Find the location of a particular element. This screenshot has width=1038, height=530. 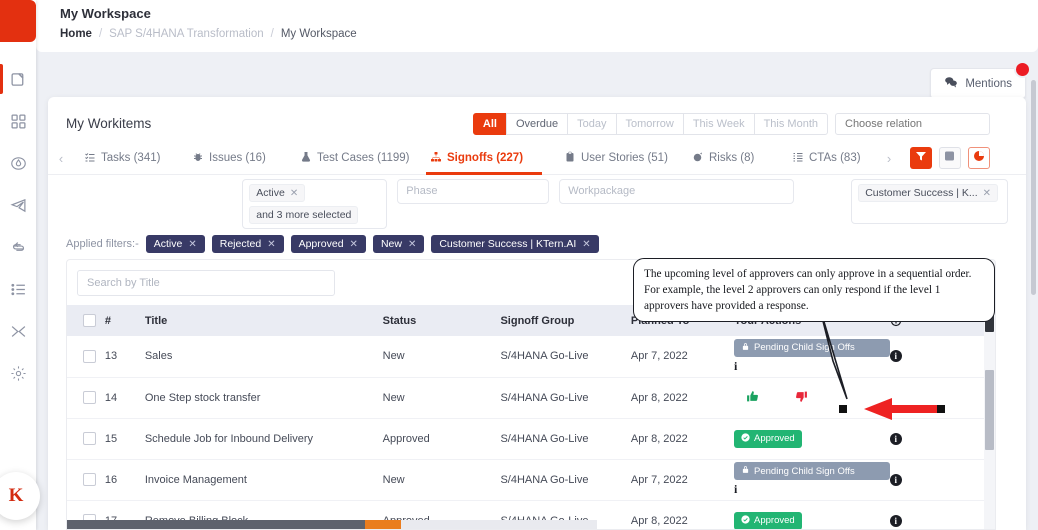

column-header-number: # is located at coordinates (125, 320).